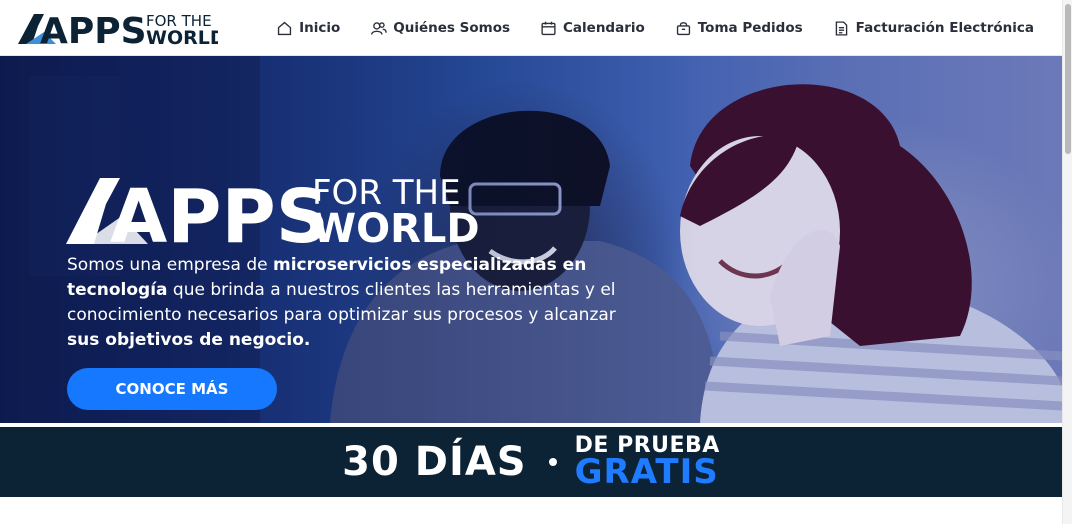 The height and width of the screenshot is (524, 1072). I want to click on apps-for-the-world-logo: APPS FOR THE WORLD, so click(118, 29).